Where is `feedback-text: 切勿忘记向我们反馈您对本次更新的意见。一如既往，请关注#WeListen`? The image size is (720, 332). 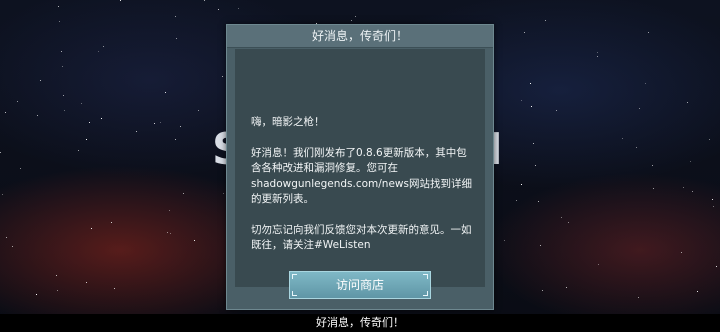
feedback-text: 切勿忘记向我们反馈您对本次更新的意见。一如既往，请关注#WeListen is located at coordinates (361, 237).